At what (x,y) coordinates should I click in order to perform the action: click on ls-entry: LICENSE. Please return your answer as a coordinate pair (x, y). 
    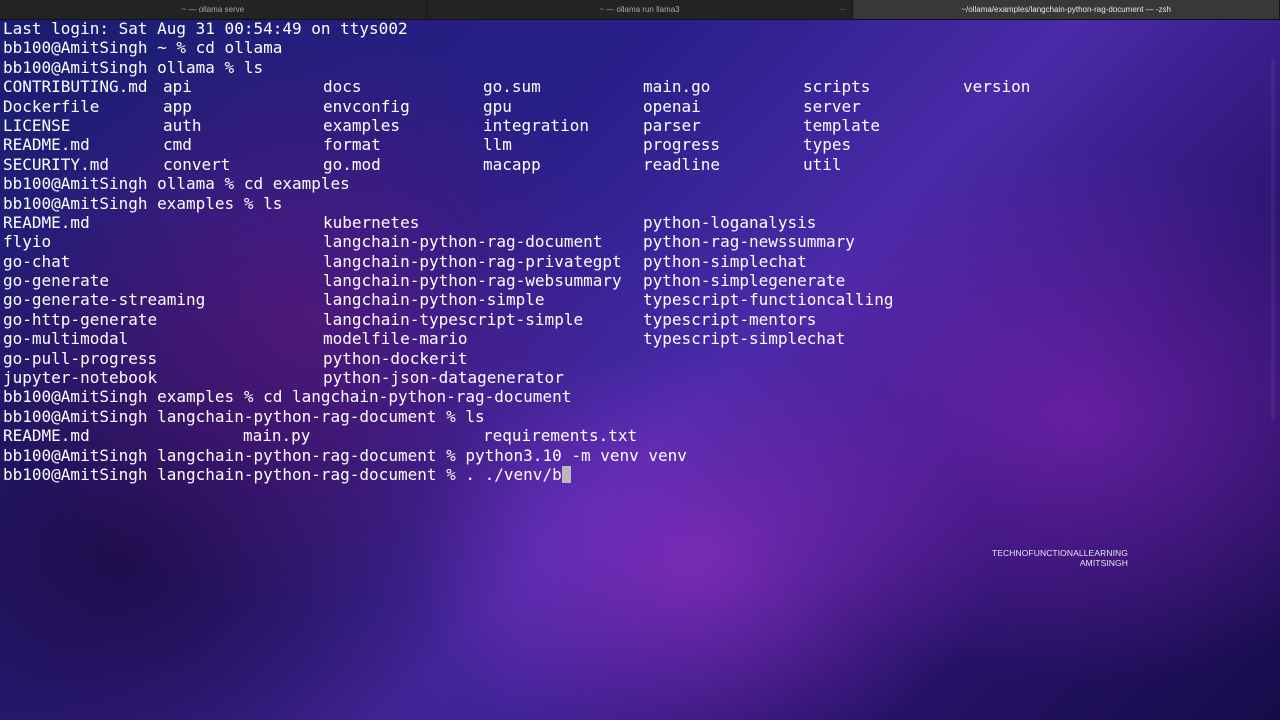
    Looking at the image, I should click on (37, 125).